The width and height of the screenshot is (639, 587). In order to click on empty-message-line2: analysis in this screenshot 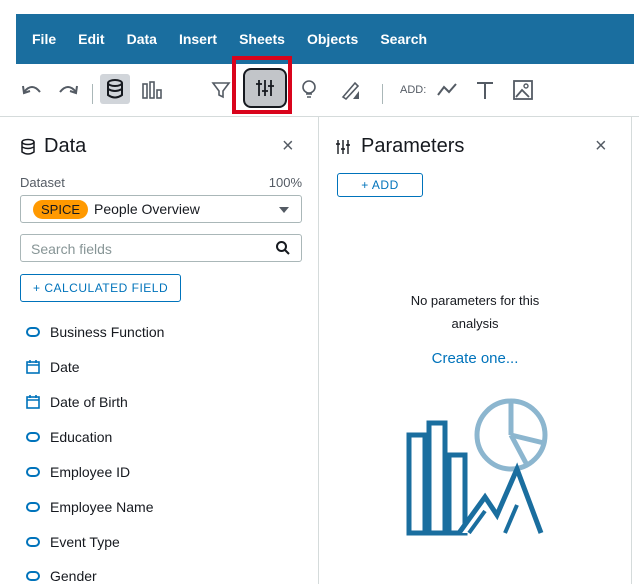, I will do `click(475, 323)`.